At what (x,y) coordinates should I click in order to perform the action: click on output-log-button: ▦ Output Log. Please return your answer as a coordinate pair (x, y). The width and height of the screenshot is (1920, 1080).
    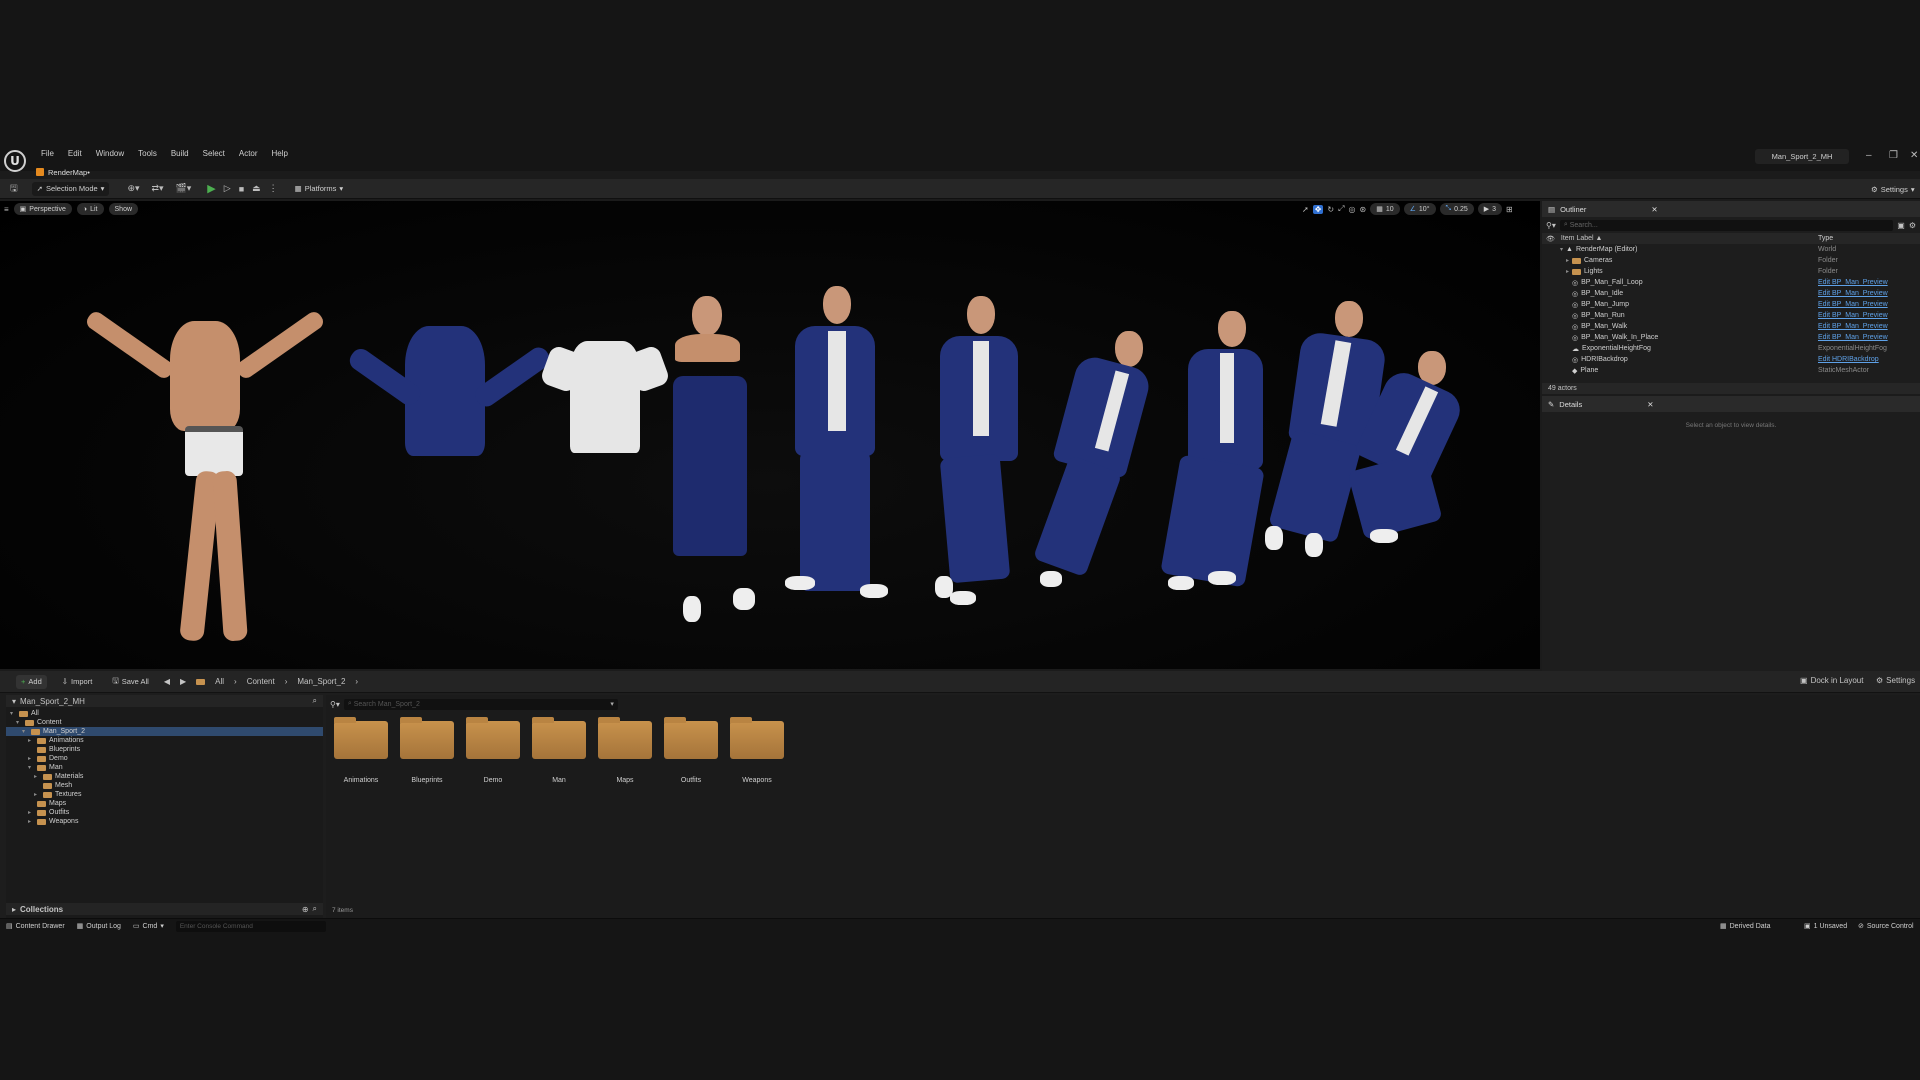
    Looking at the image, I should click on (99, 926).